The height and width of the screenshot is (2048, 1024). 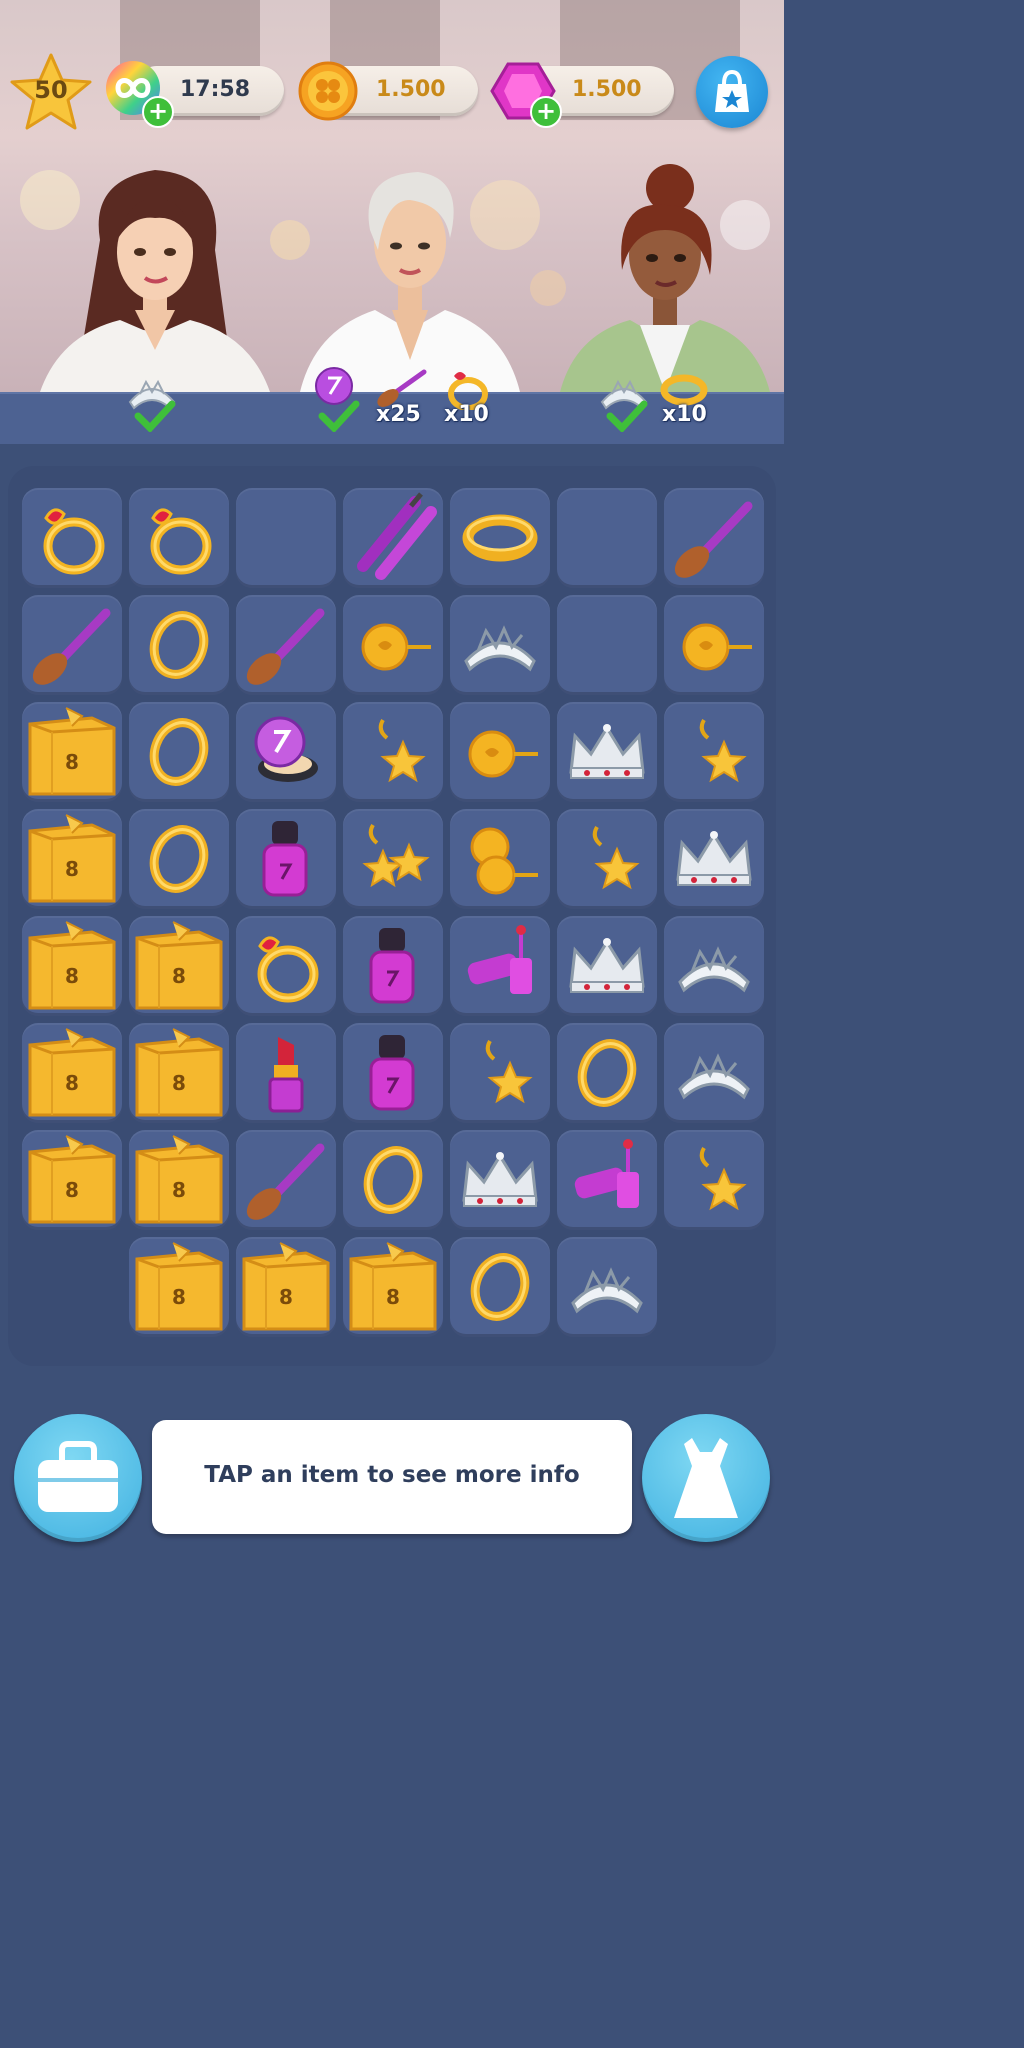 What do you see at coordinates (732, 92) in the screenshot?
I see `shop-button` at bounding box center [732, 92].